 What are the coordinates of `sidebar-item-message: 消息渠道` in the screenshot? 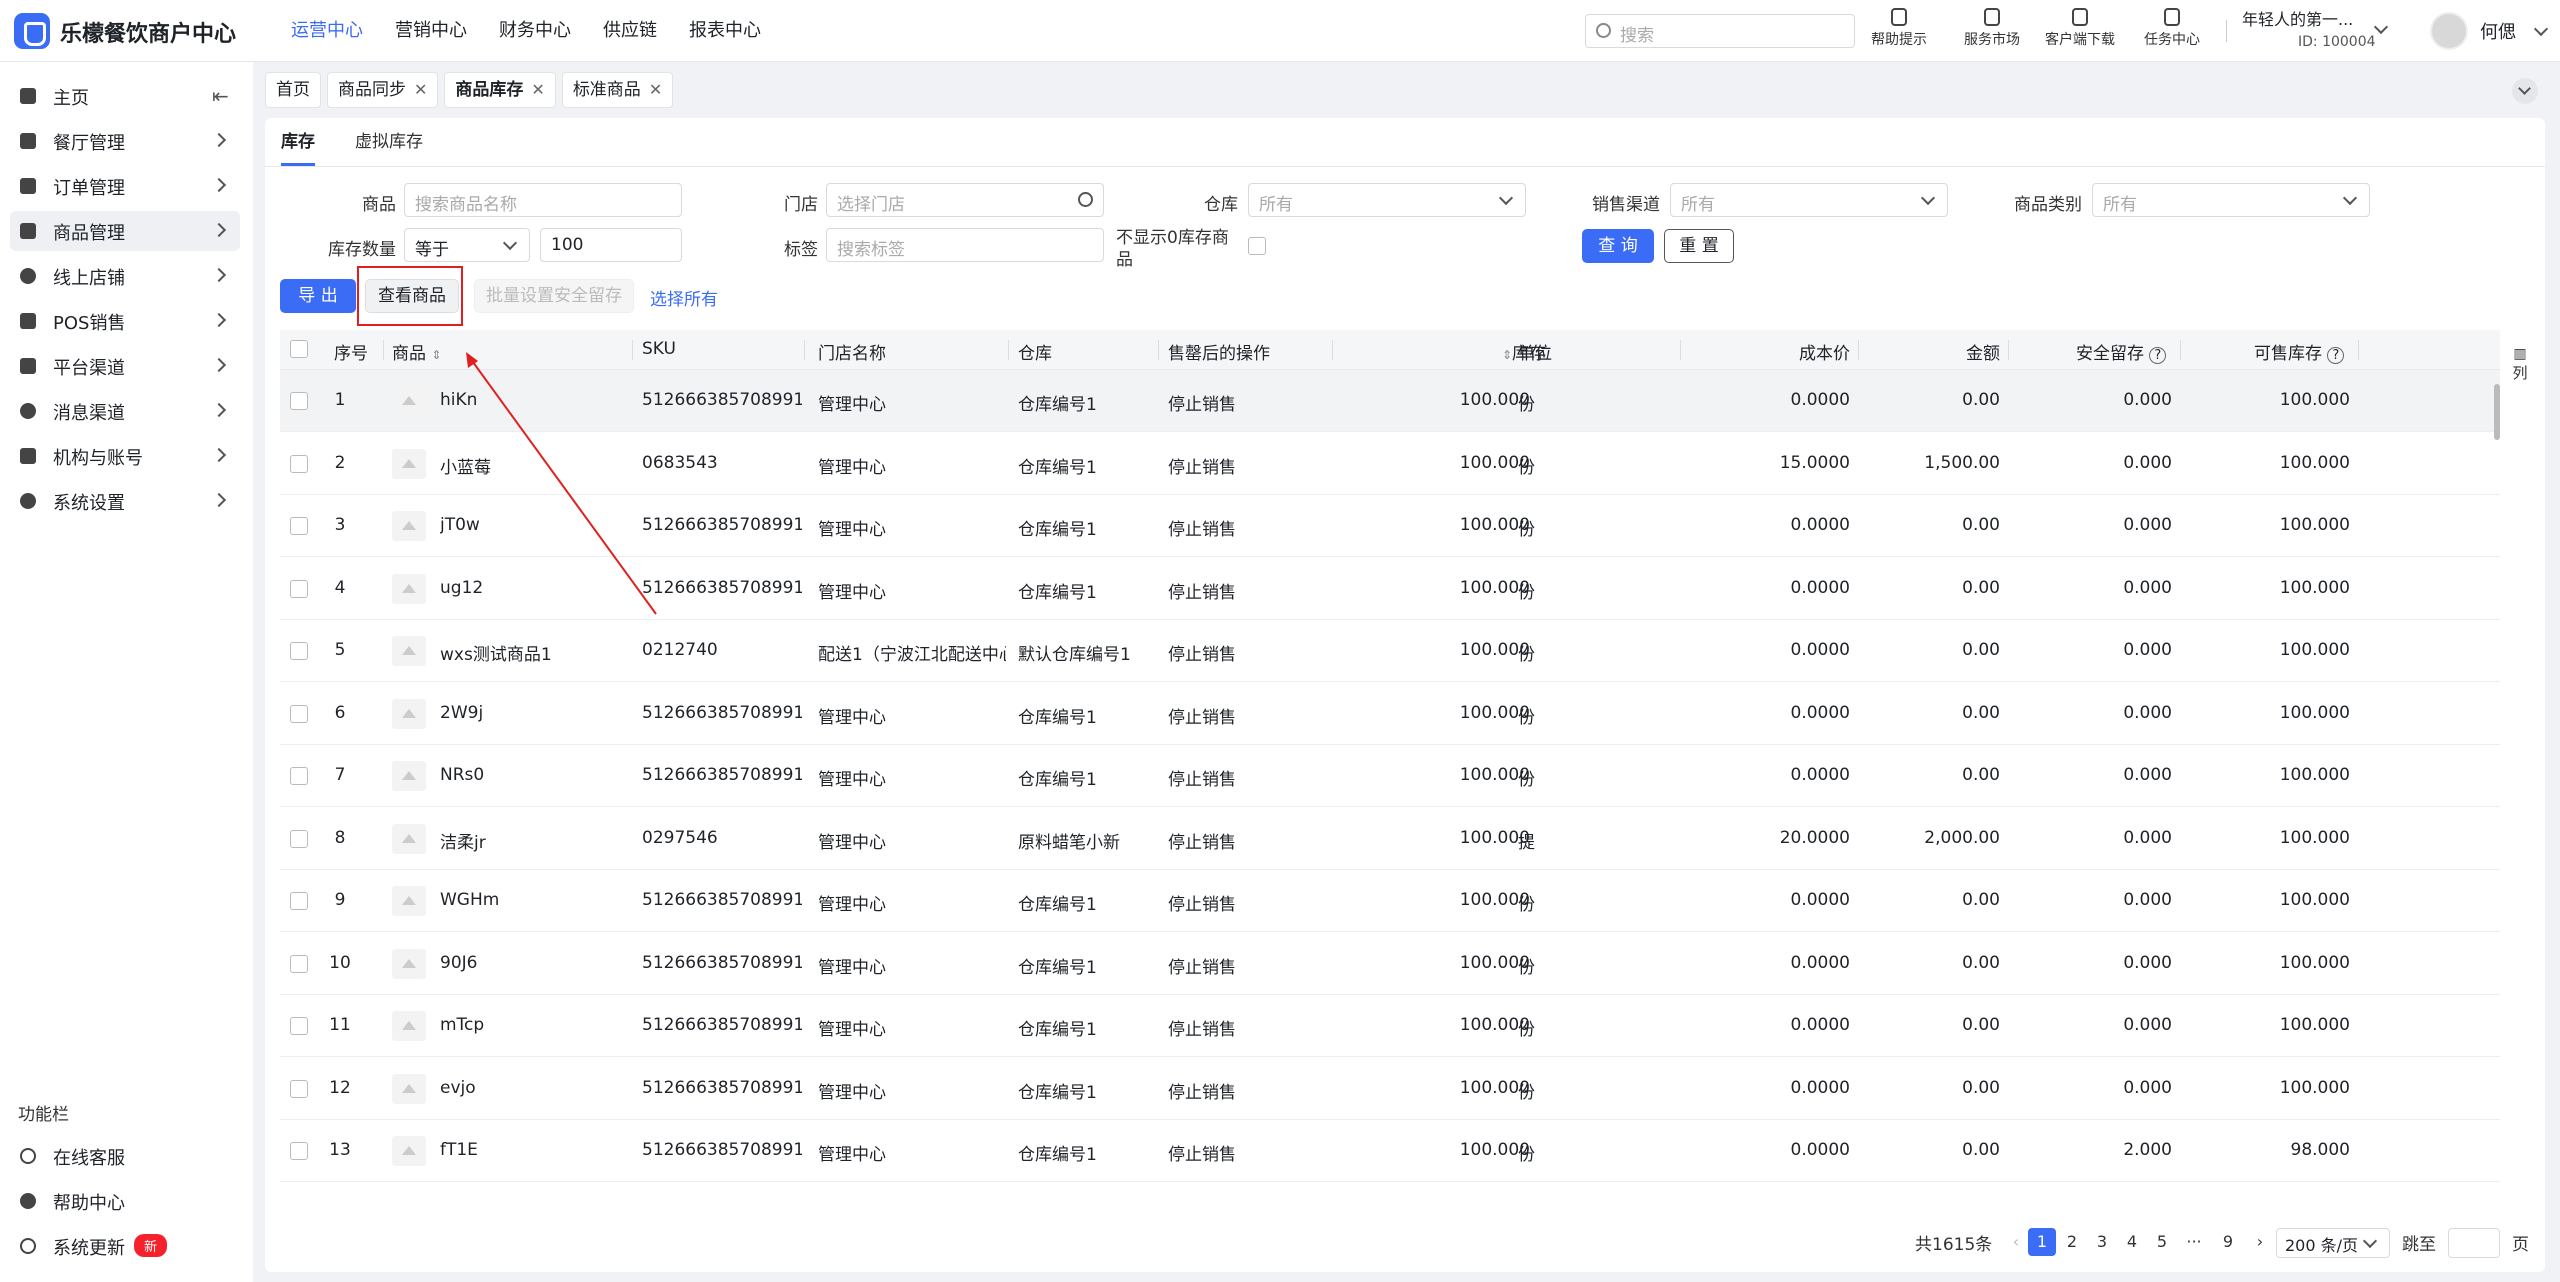 It's located at (125, 411).